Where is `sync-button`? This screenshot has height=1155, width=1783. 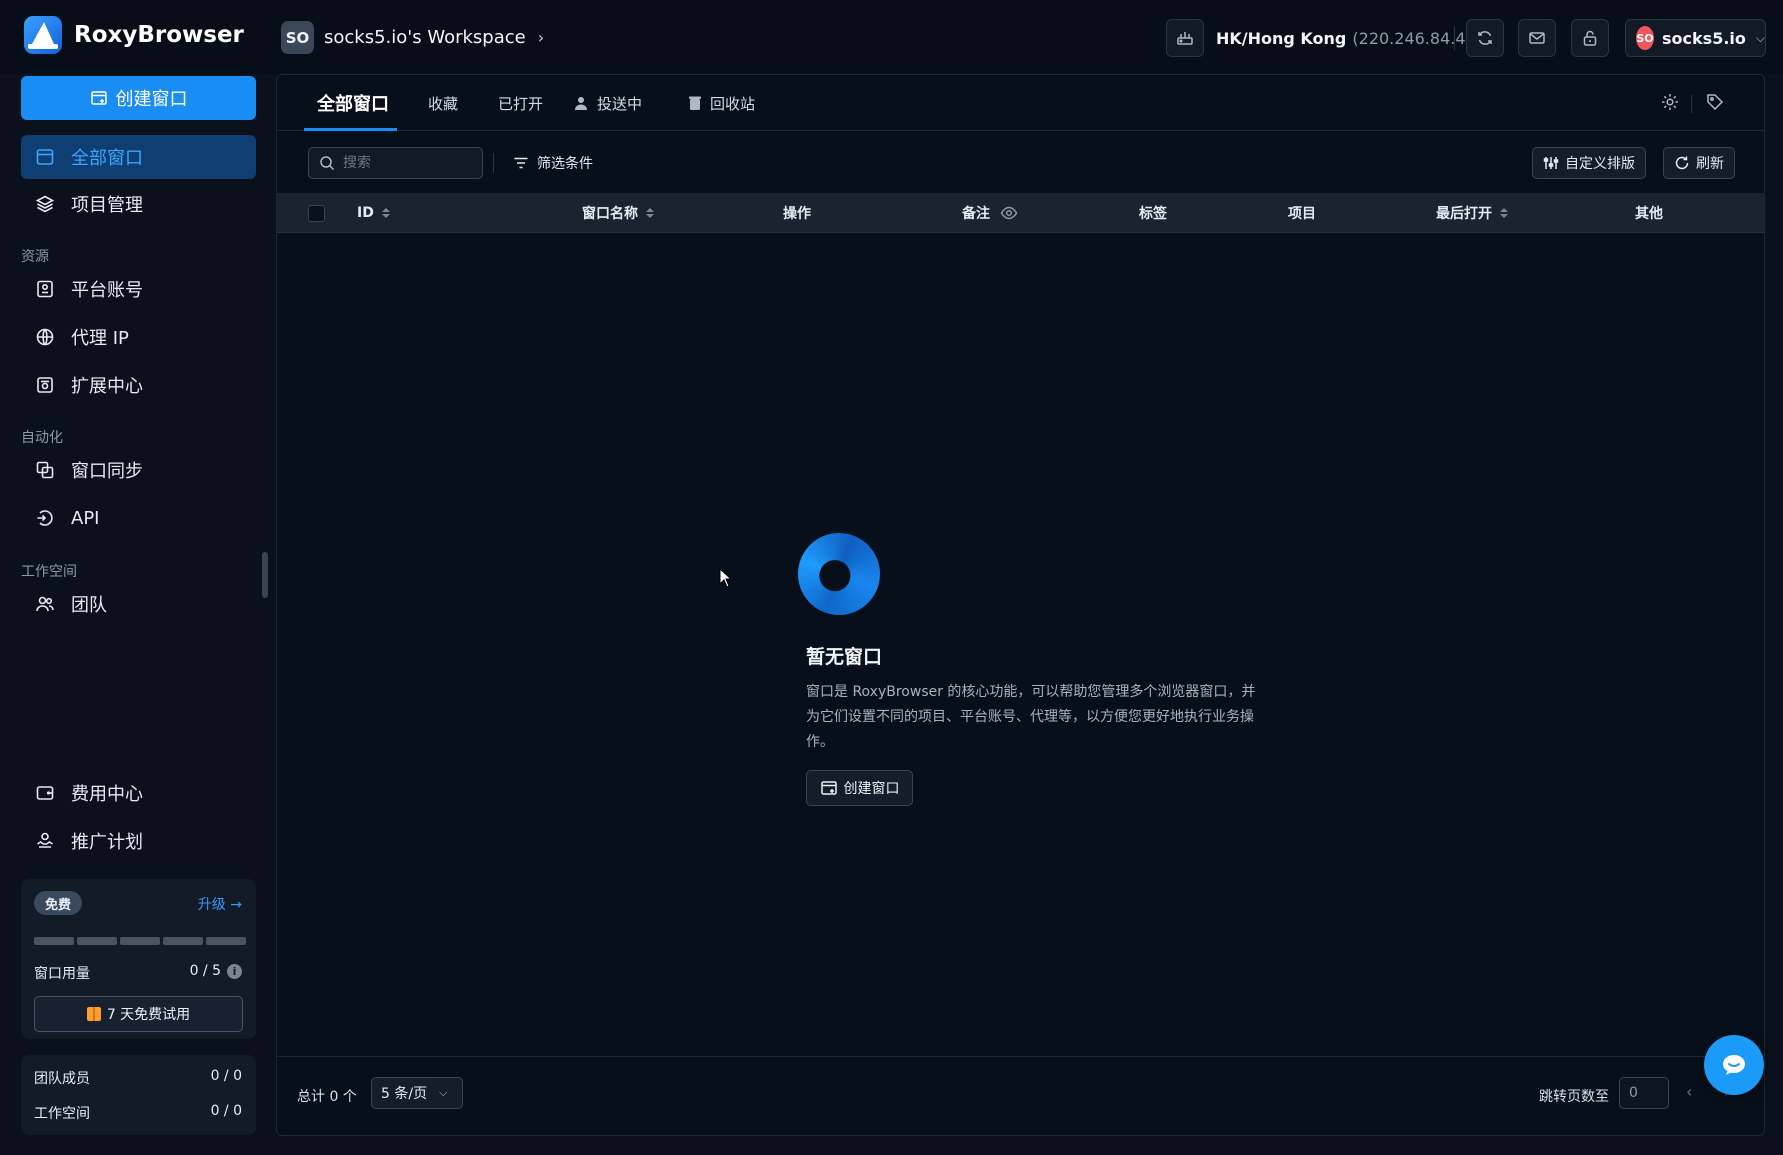
sync-button is located at coordinates (1485, 38).